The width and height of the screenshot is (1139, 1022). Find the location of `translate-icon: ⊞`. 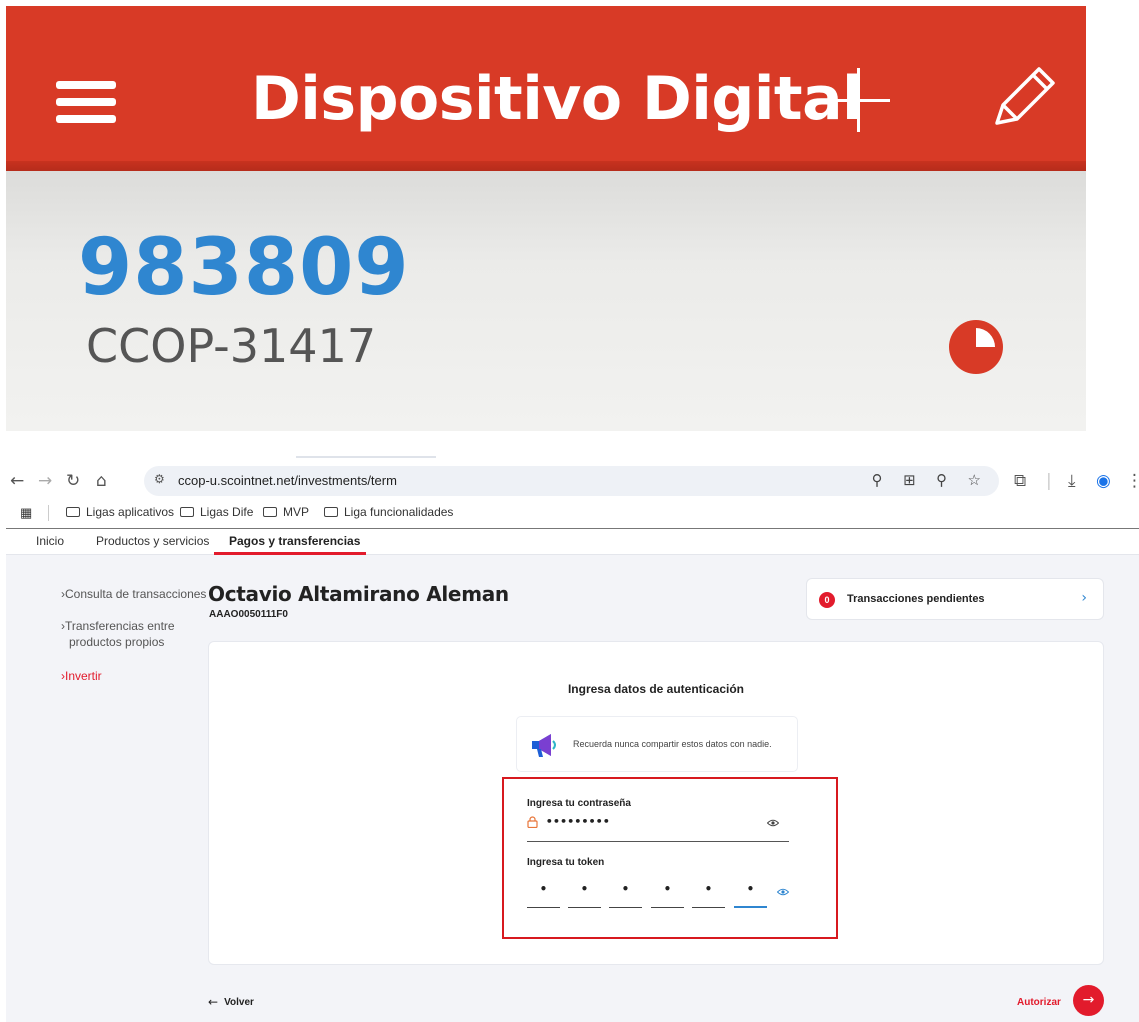

translate-icon: ⊞ is located at coordinates (909, 480).